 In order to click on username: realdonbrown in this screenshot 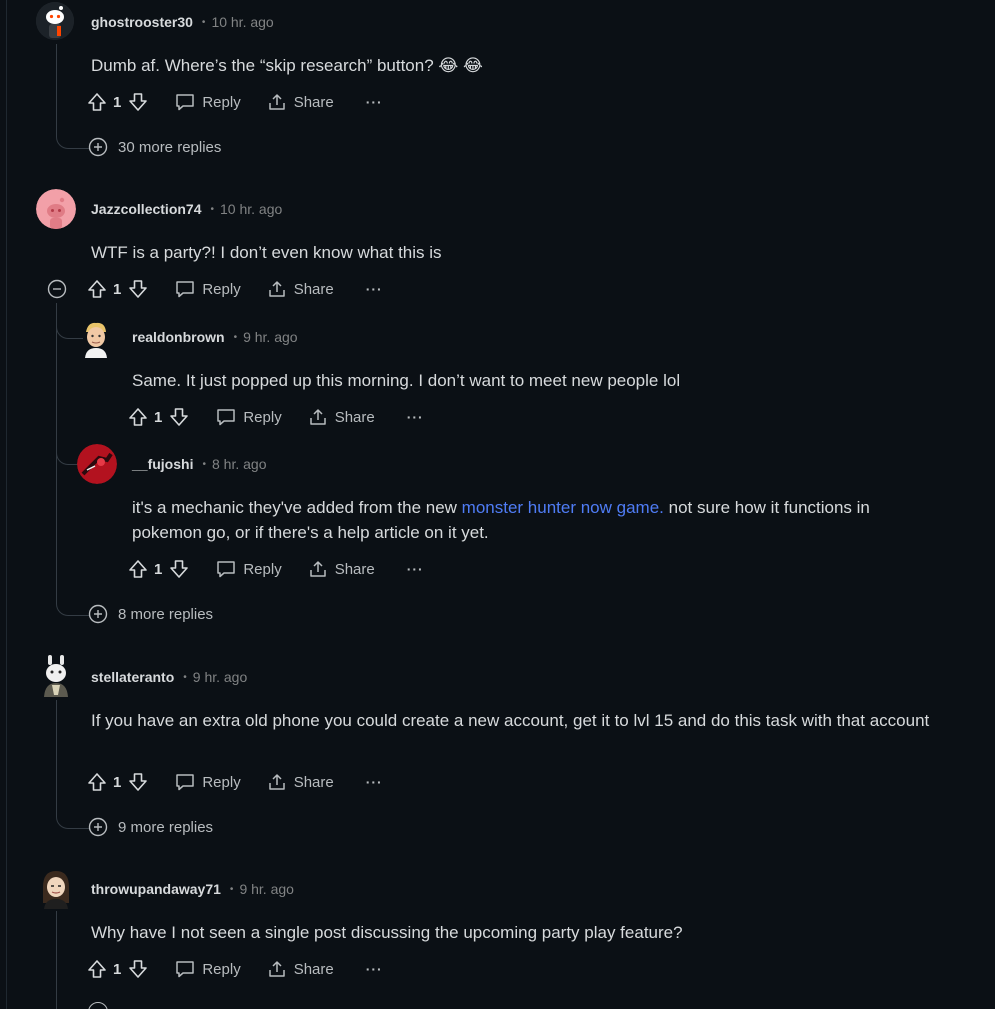, I will do `click(178, 337)`.